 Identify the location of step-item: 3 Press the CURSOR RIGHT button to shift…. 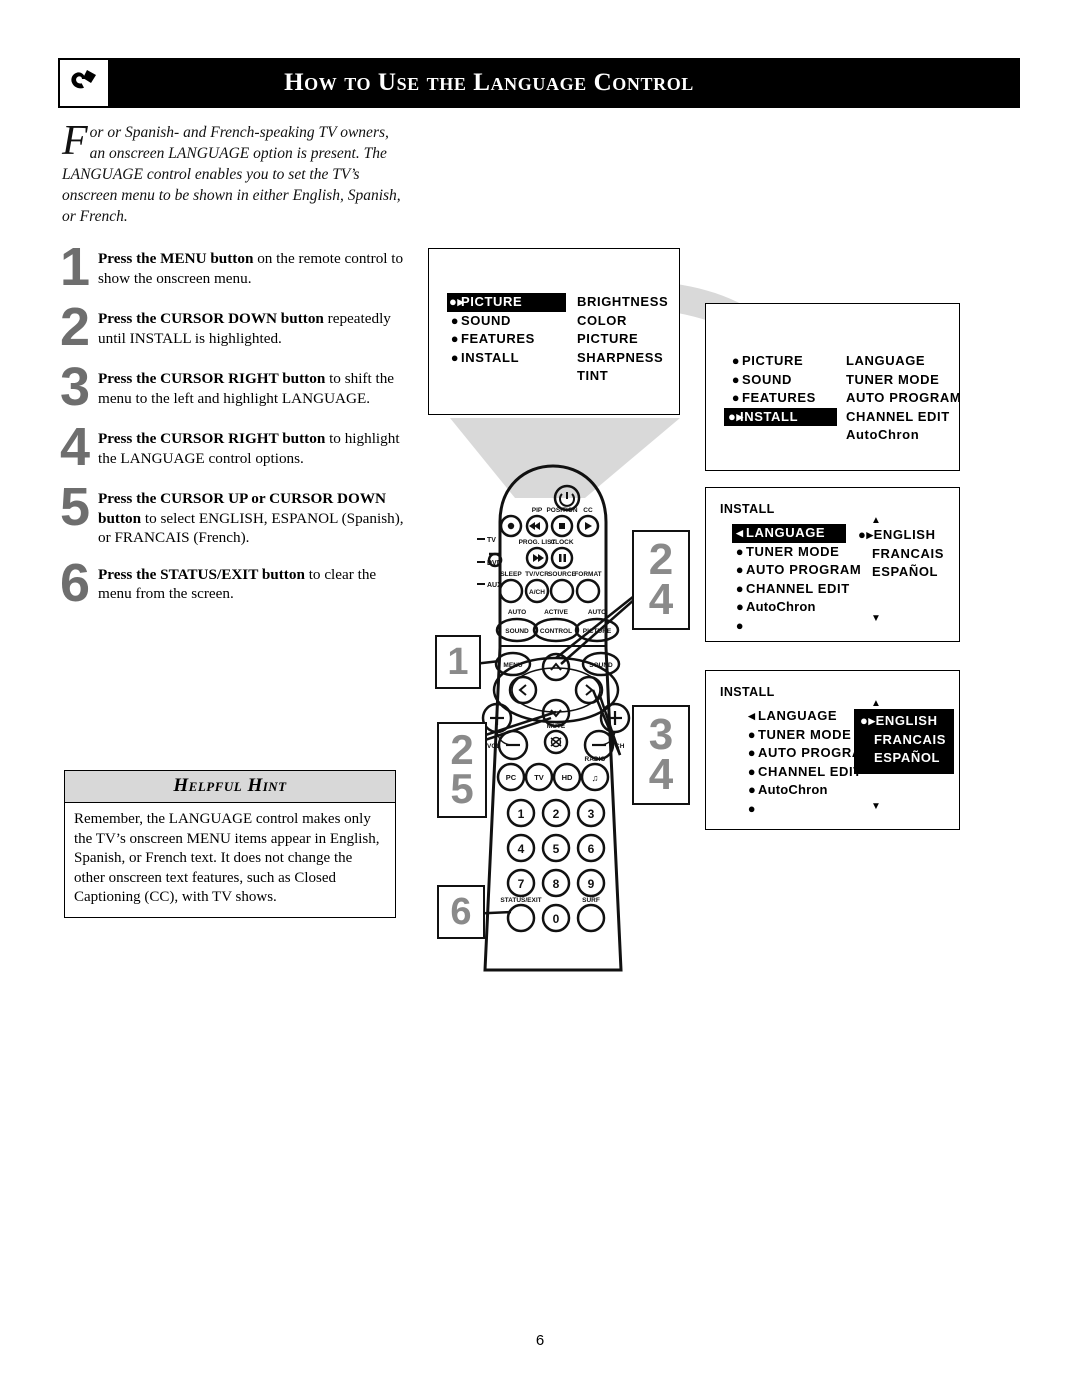
(235, 387).